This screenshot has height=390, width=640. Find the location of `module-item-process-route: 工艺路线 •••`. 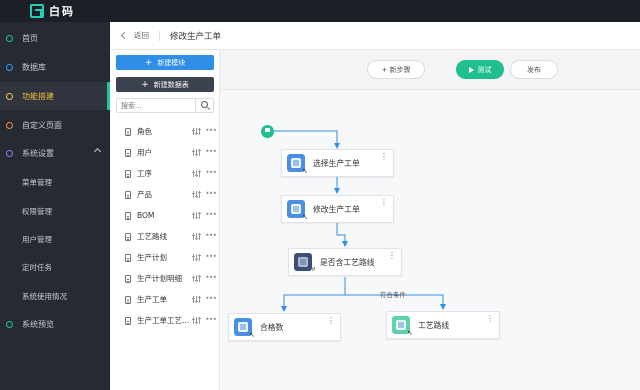

module-item-process-route: 工艺路线 ••• is located at coordinates (165, 236).